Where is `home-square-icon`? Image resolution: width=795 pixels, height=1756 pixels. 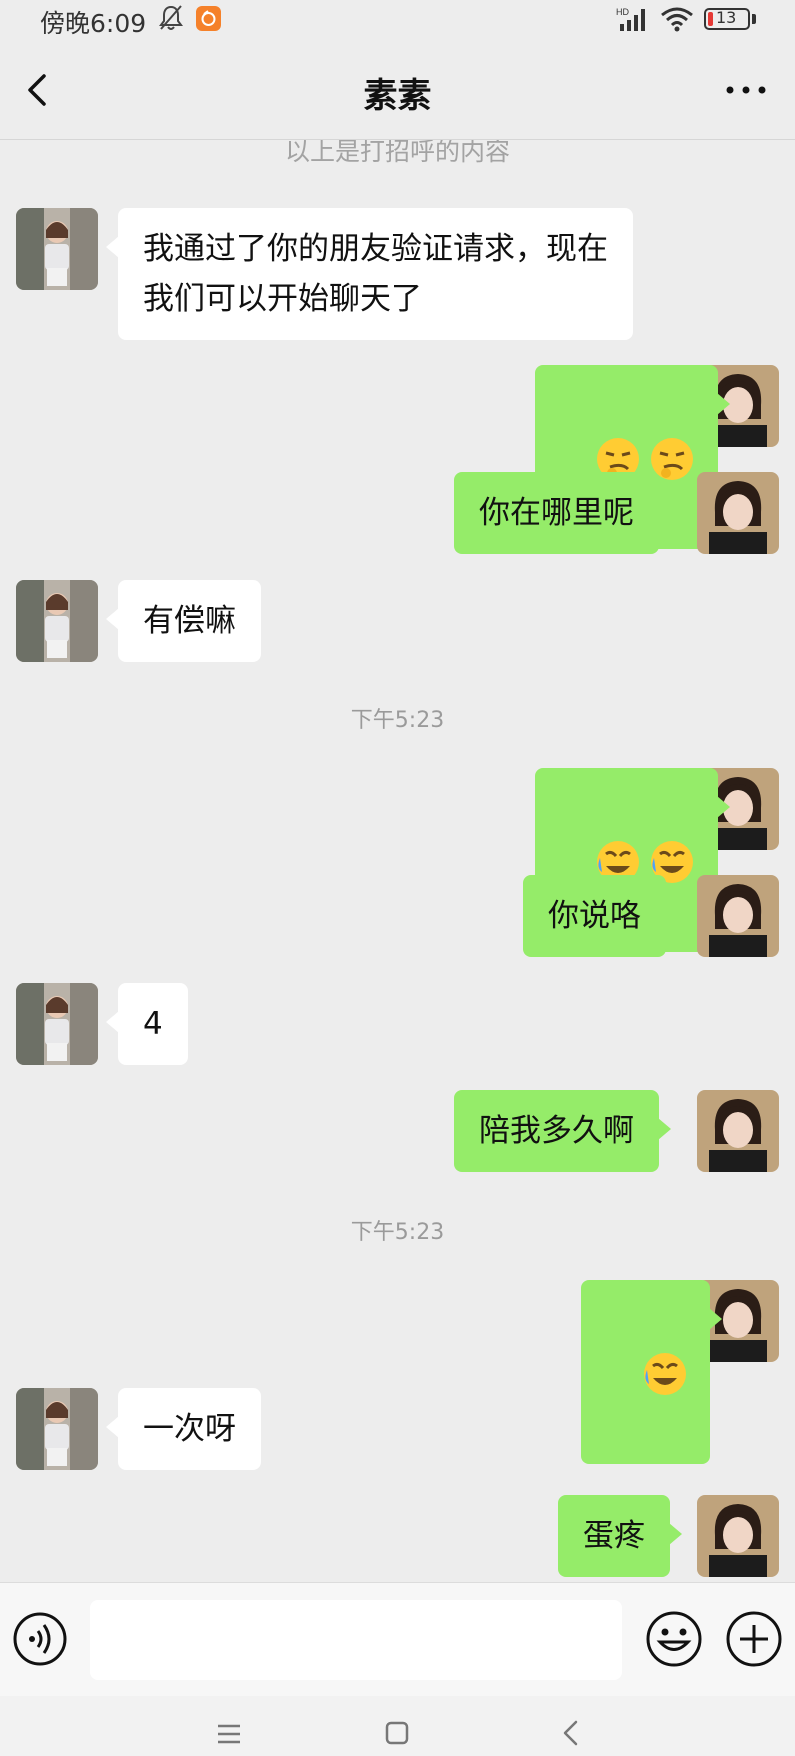 home-square-icon is located at coordinates (397, 1733).